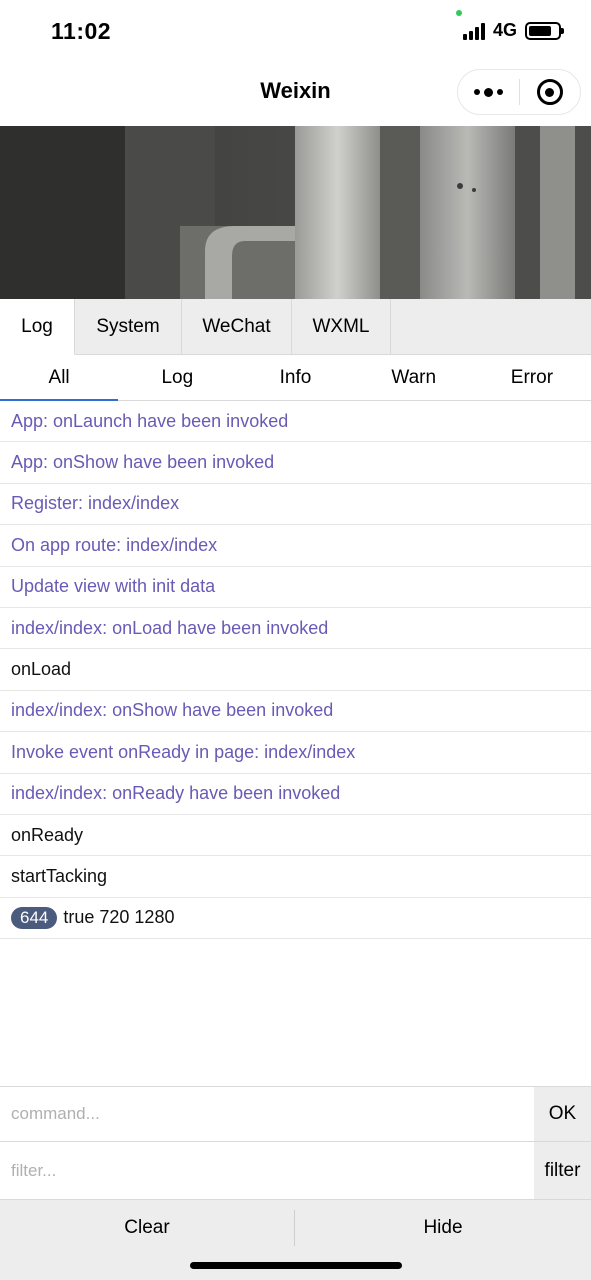  Describe the element at coordinates (37, 327) in the screenshot. I see `tab-log: Log` at that location.